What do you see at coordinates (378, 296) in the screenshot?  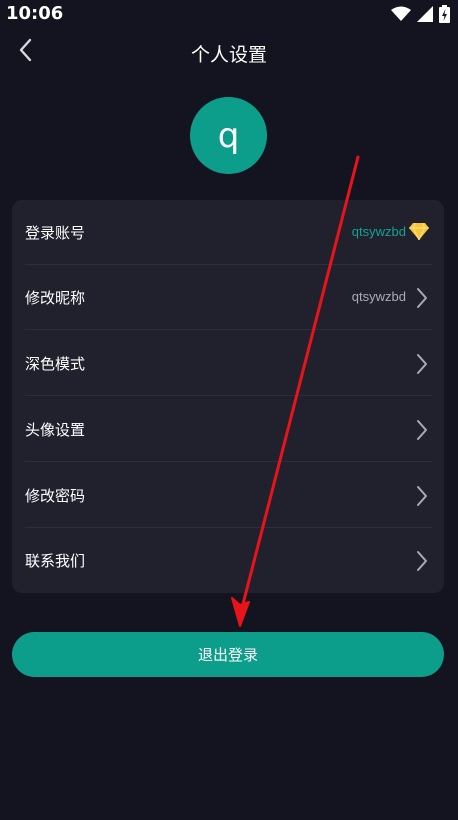 I see `nickname-value: qtsywzbd` at bounding box center [378, 296].